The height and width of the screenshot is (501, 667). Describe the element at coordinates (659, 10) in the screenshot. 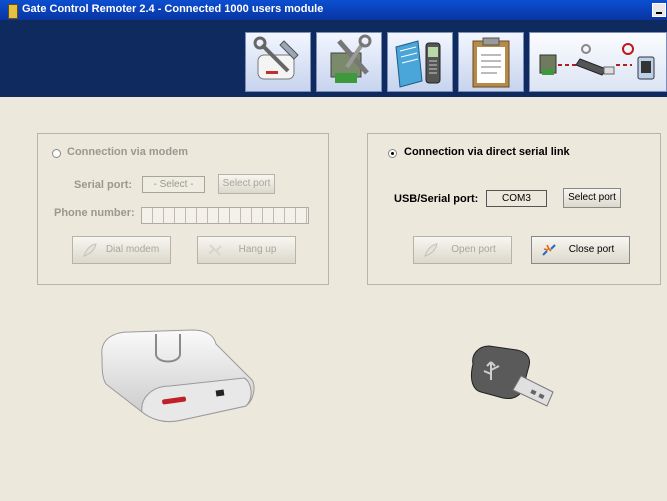

I see `minimize-button` at that location.